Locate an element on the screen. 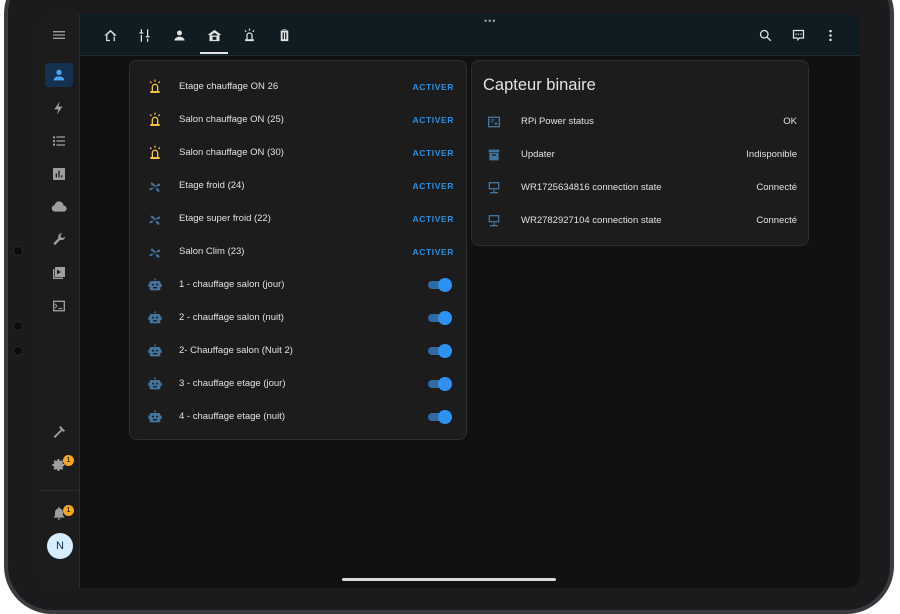  script-row: Salon Clim (23) ACTIVER is located at coordinates (298, 251).